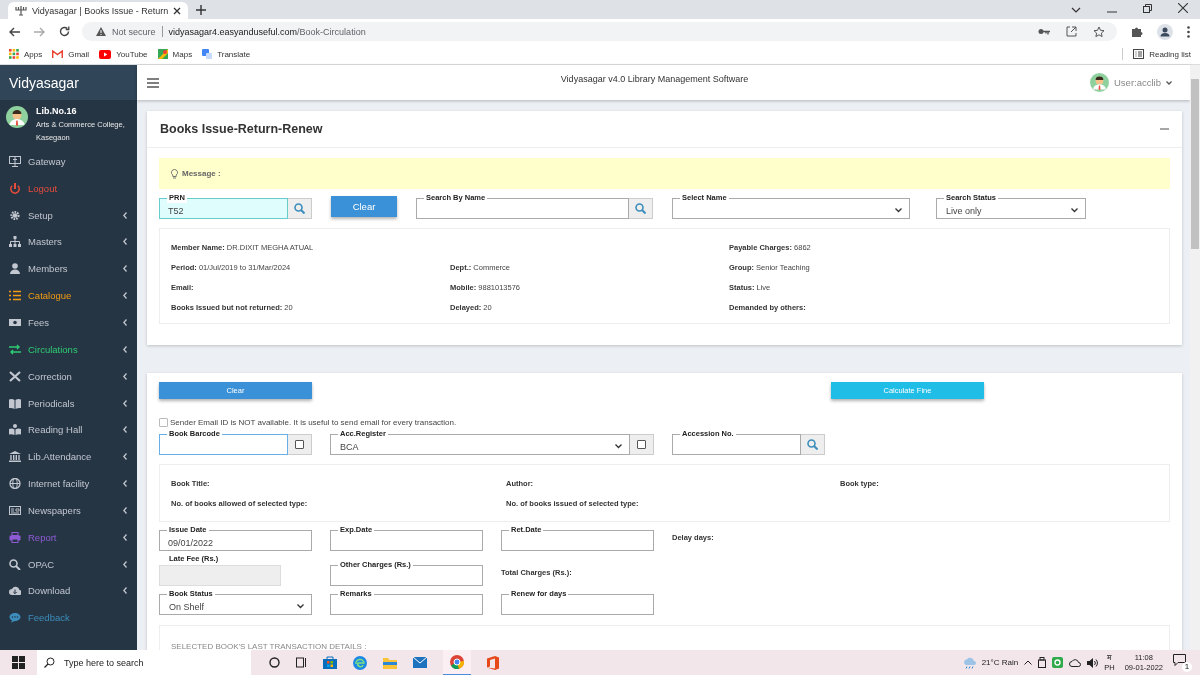 The width and height of the screenshot is (1200, 675). I want to click on accession-field, so click(736, 444).